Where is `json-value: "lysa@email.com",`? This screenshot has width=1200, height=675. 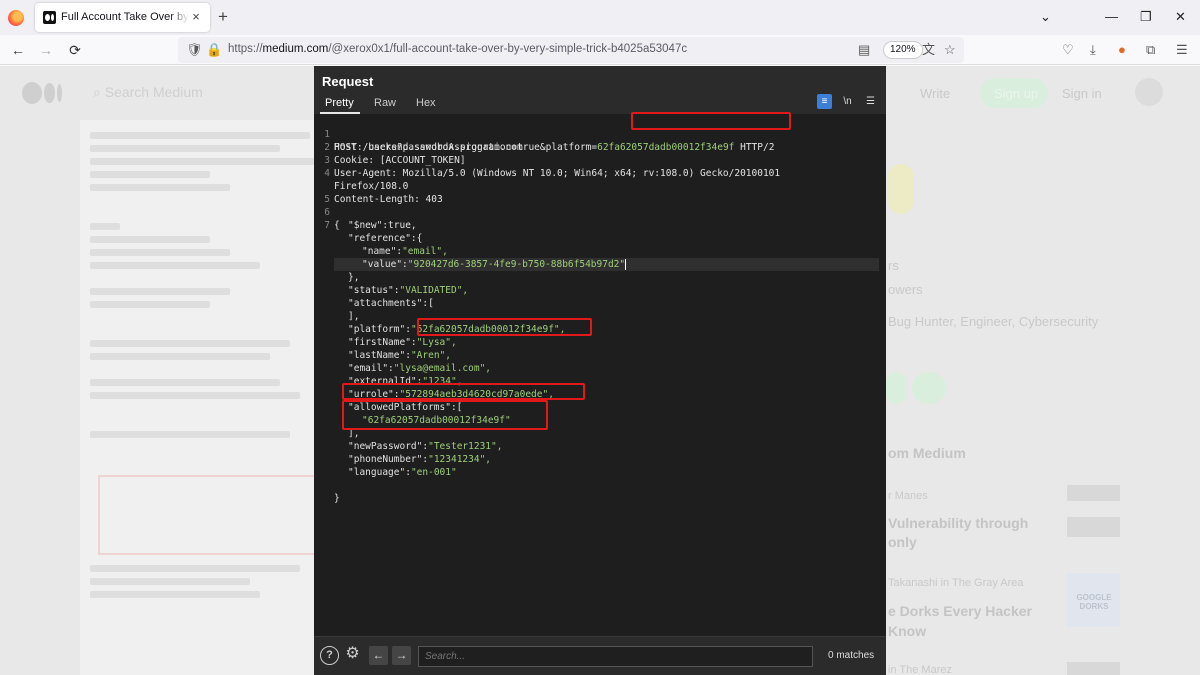 json-value: "lysa@email.com", is located at coordinates (442, 368).